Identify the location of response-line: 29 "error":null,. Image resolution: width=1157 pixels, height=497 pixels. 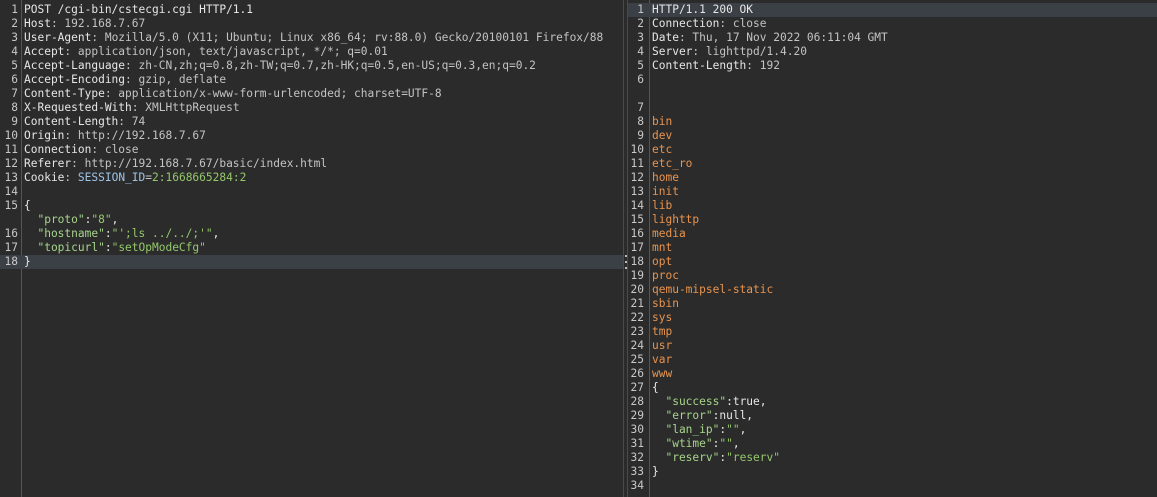
(892, 416).